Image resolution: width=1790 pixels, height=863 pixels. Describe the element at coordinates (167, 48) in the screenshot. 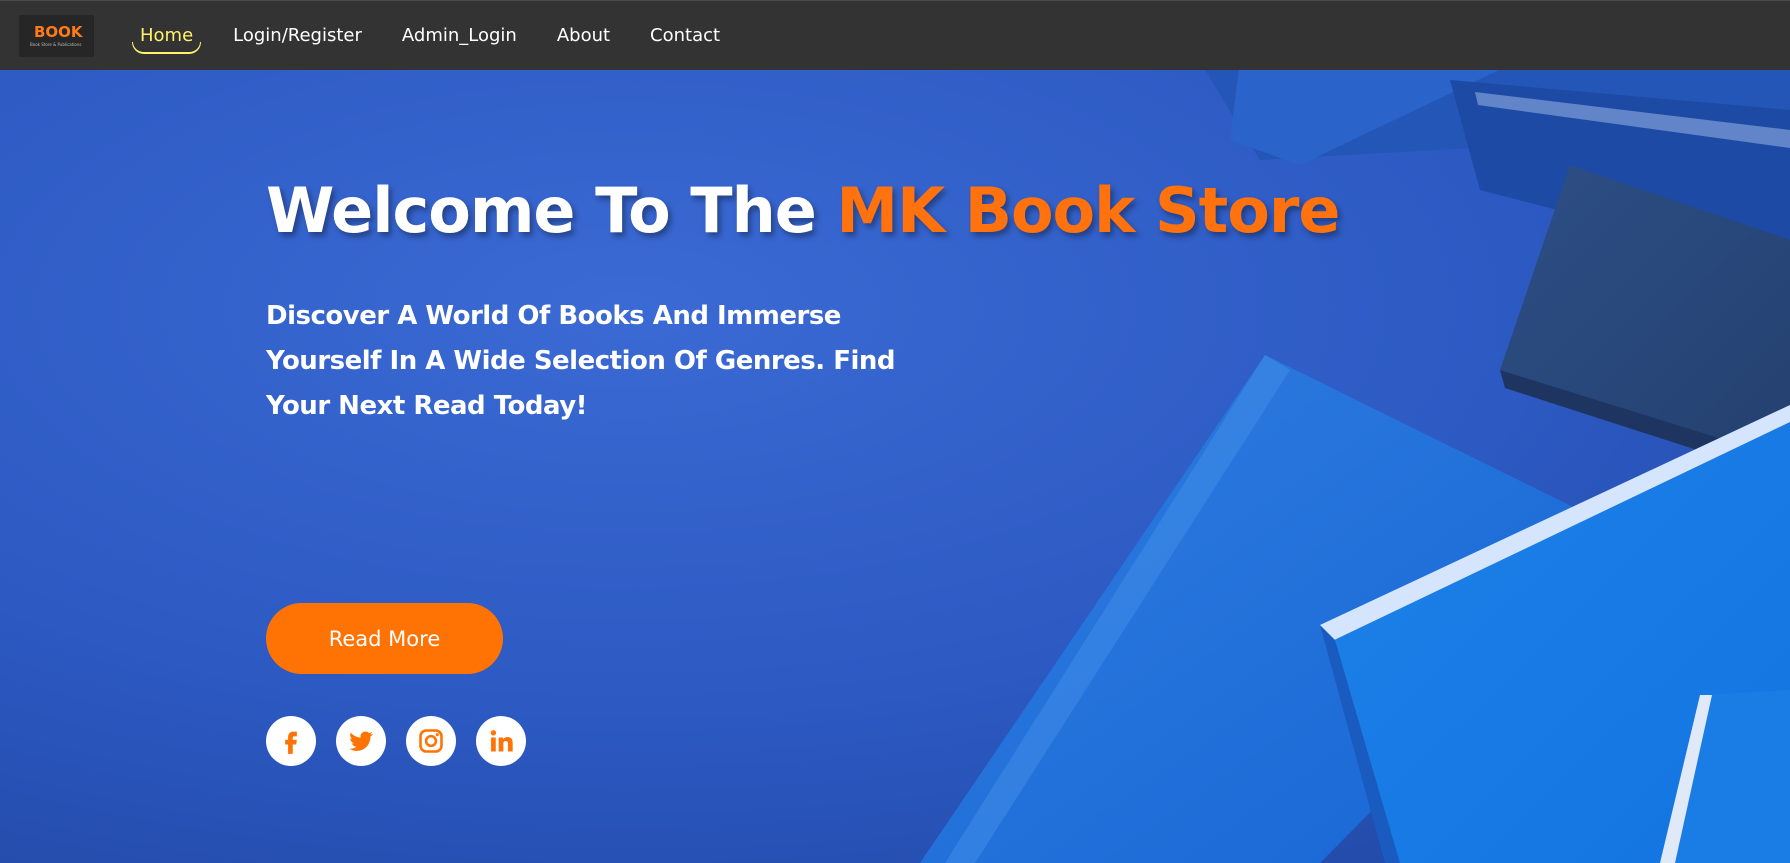

I see `active-indicator` at that location.